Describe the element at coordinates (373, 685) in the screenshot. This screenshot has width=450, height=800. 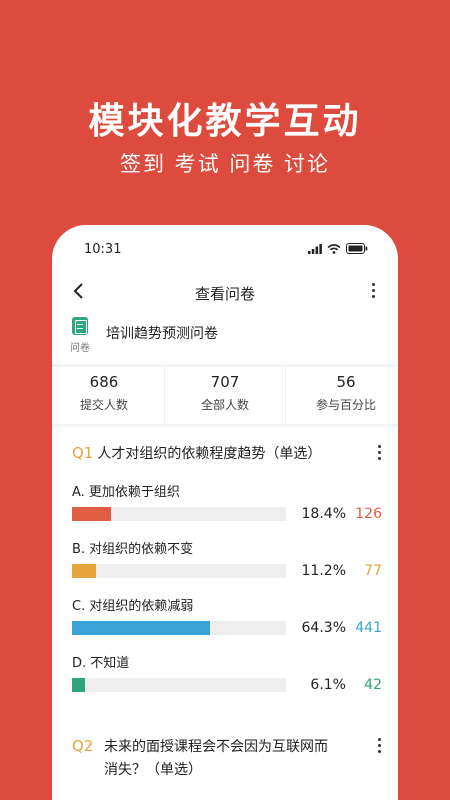
I see `option-count: 42` at that location.